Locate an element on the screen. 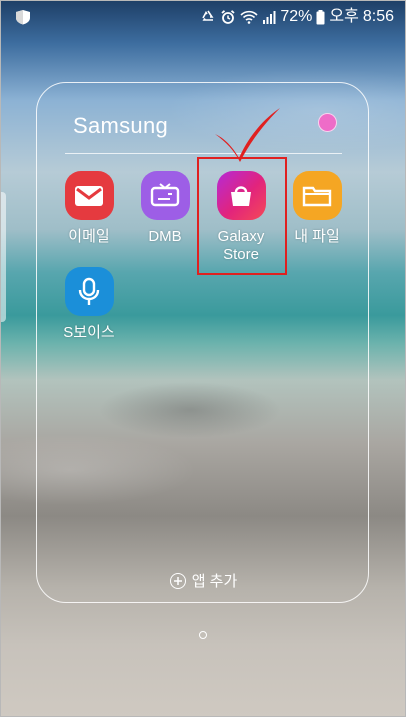  time-period: 오후 is located at coordinates (344, 16).